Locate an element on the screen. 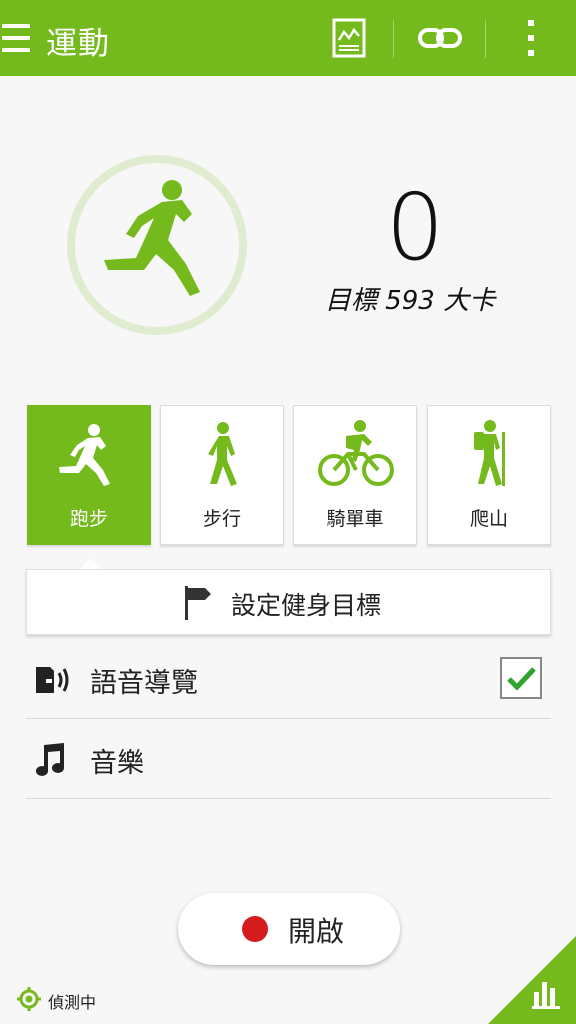  statistics-corner-button is located at coordinates (532, 980).